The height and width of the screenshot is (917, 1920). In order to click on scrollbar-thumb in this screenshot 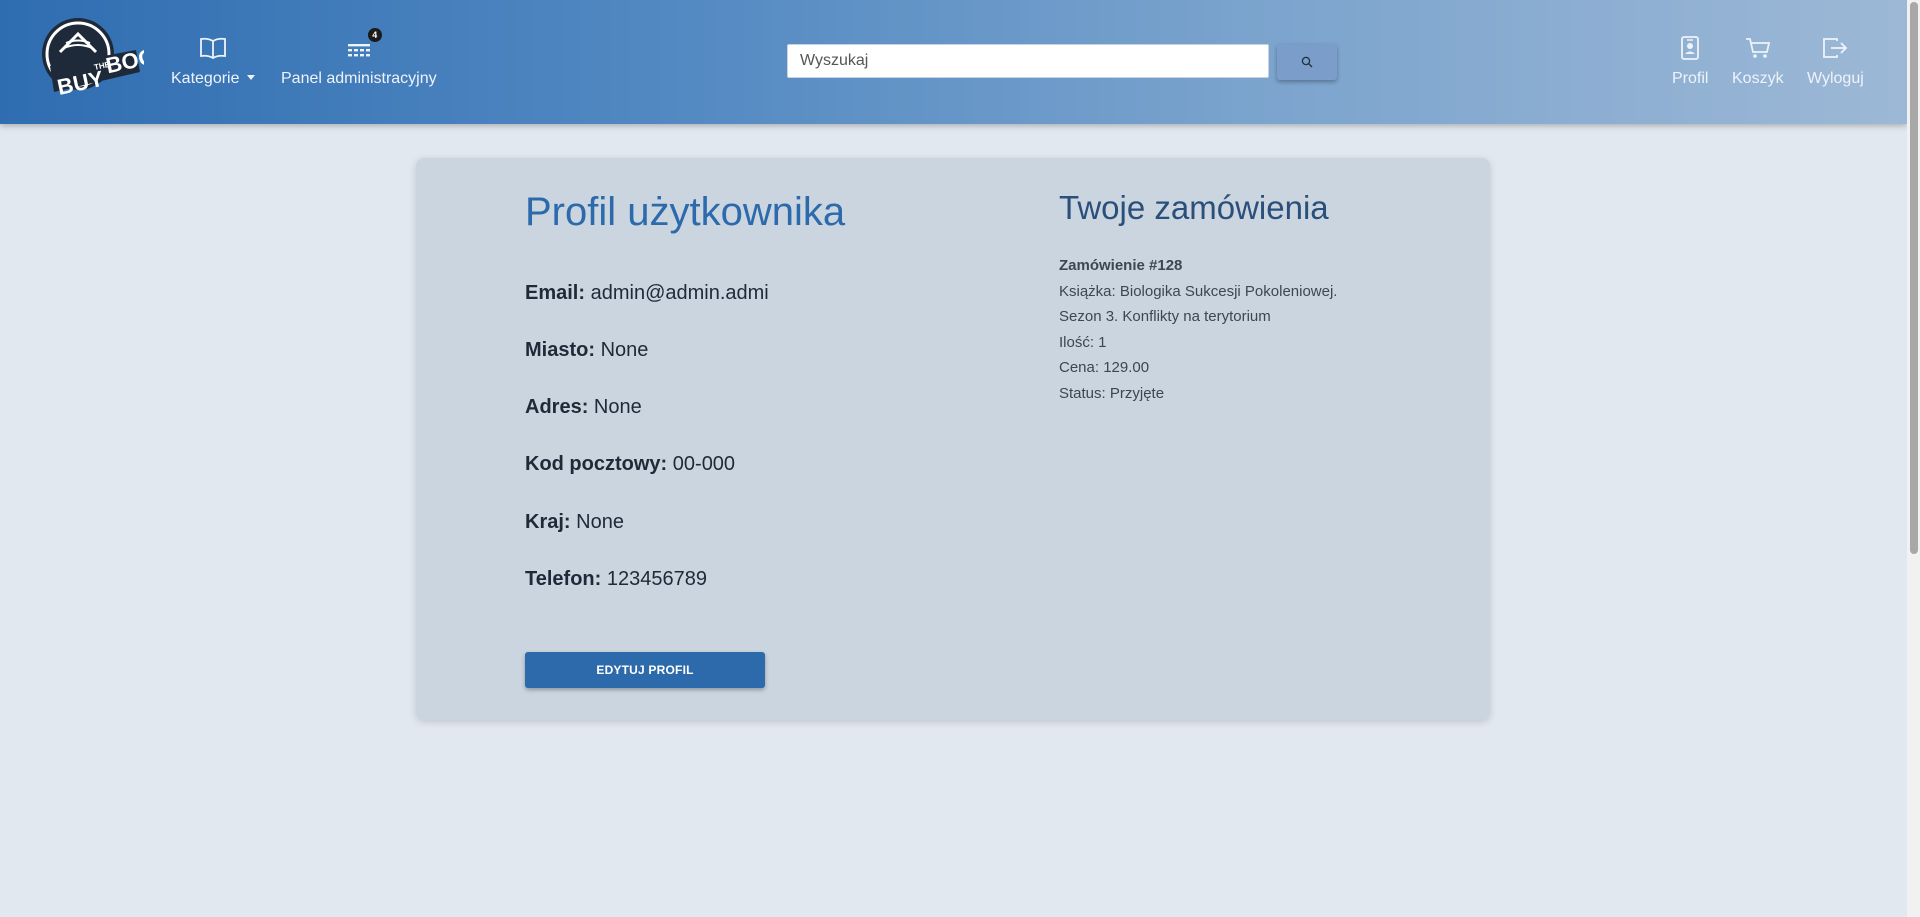, I will do `click(1914, 278)`.